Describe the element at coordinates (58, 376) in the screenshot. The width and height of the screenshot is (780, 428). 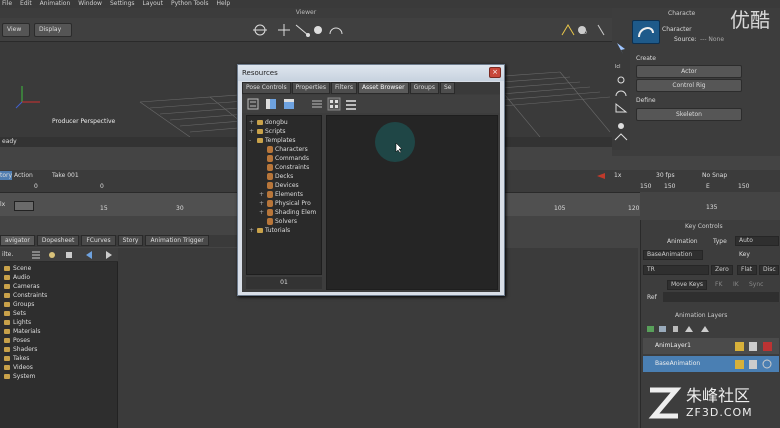
I see `nav-item-system: System` at that location.